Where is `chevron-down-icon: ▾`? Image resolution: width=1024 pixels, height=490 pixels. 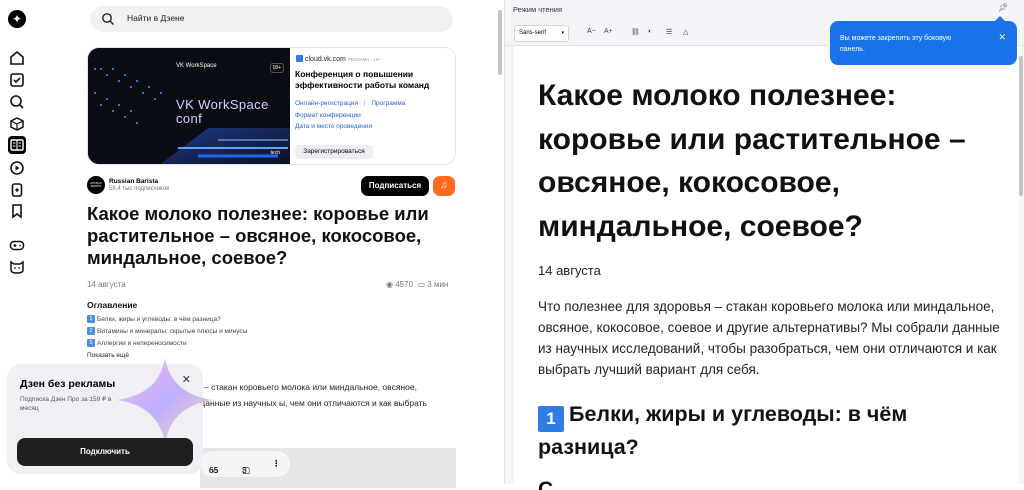
chevron-down-icon: ▾ is located at coordinates (562, 33).